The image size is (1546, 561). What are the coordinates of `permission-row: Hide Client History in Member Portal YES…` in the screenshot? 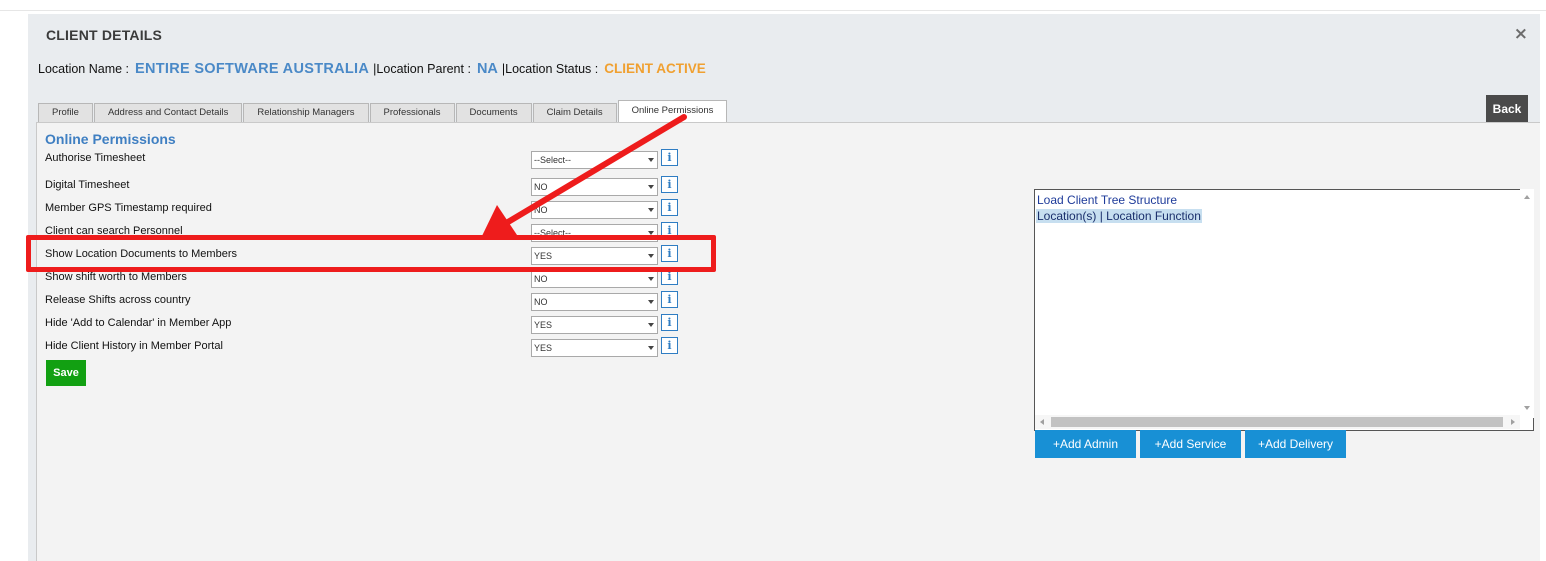 It's located at (365, 347).